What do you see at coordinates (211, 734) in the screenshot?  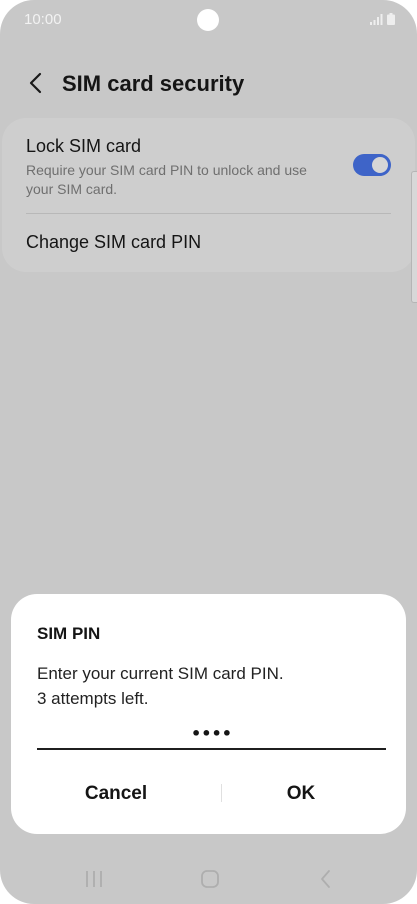 I see `pin-input` at bounding box center [211, 734].